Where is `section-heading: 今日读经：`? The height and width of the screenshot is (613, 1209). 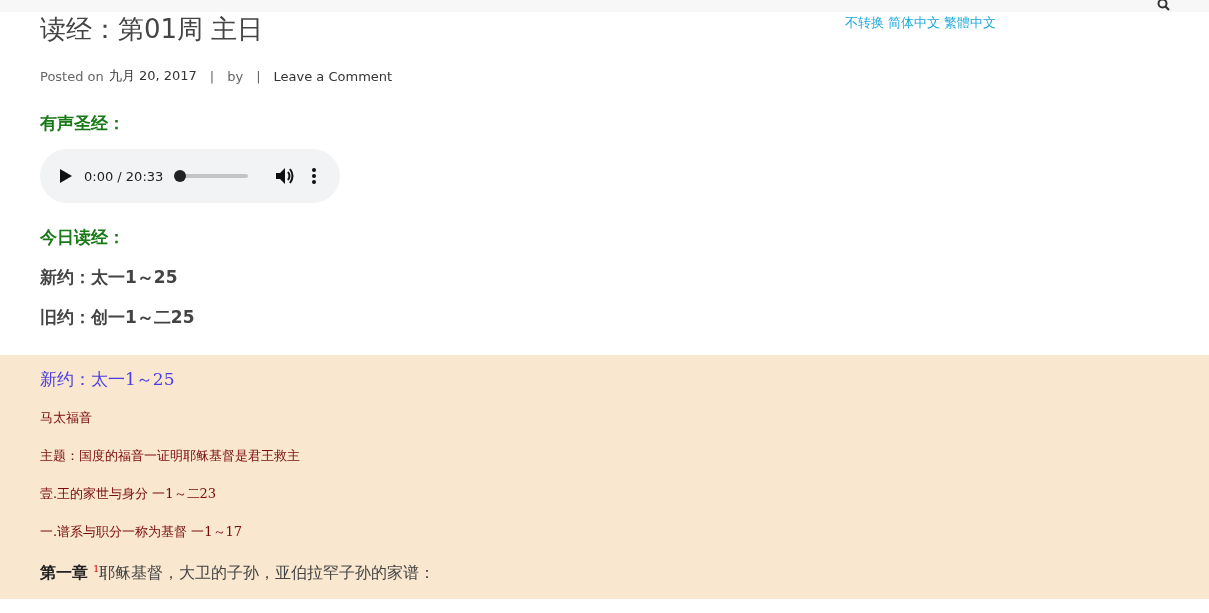
section-heading: 今日读经： is located at coordinates (82, 237).